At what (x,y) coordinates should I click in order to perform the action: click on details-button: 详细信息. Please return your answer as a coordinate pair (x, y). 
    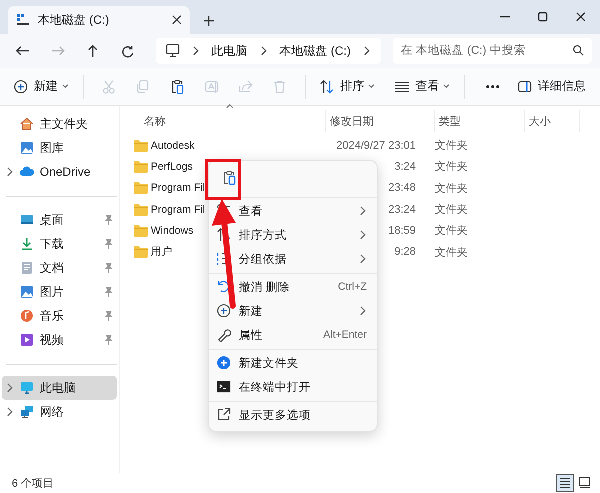
    Looking at the image, I should click on (552, 86).